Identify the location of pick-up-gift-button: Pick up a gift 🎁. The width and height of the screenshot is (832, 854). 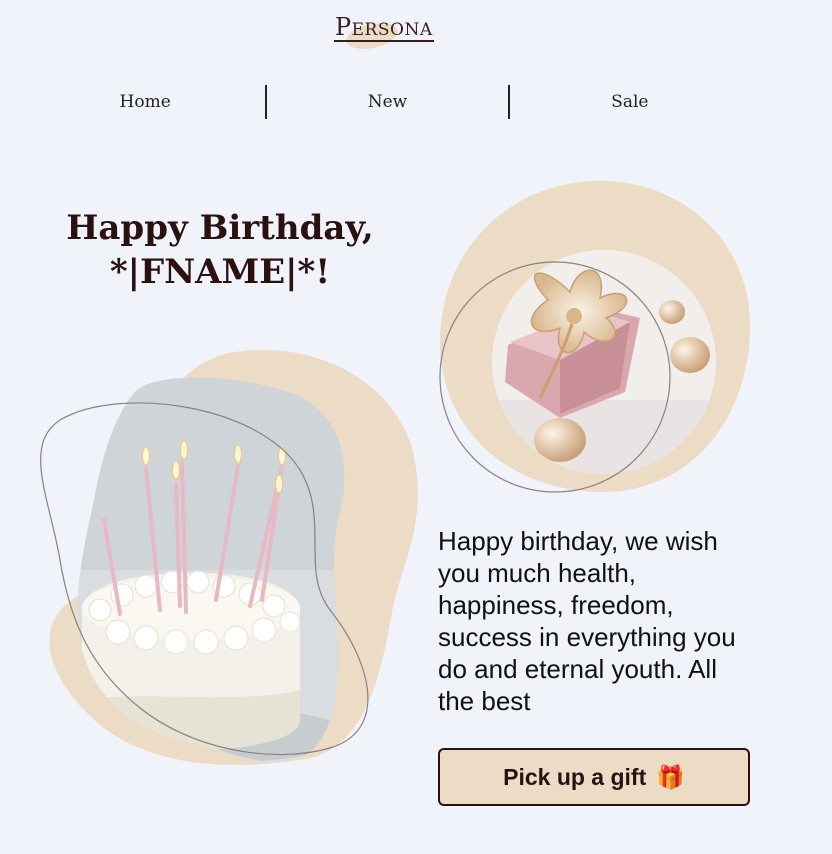
(594, 777).